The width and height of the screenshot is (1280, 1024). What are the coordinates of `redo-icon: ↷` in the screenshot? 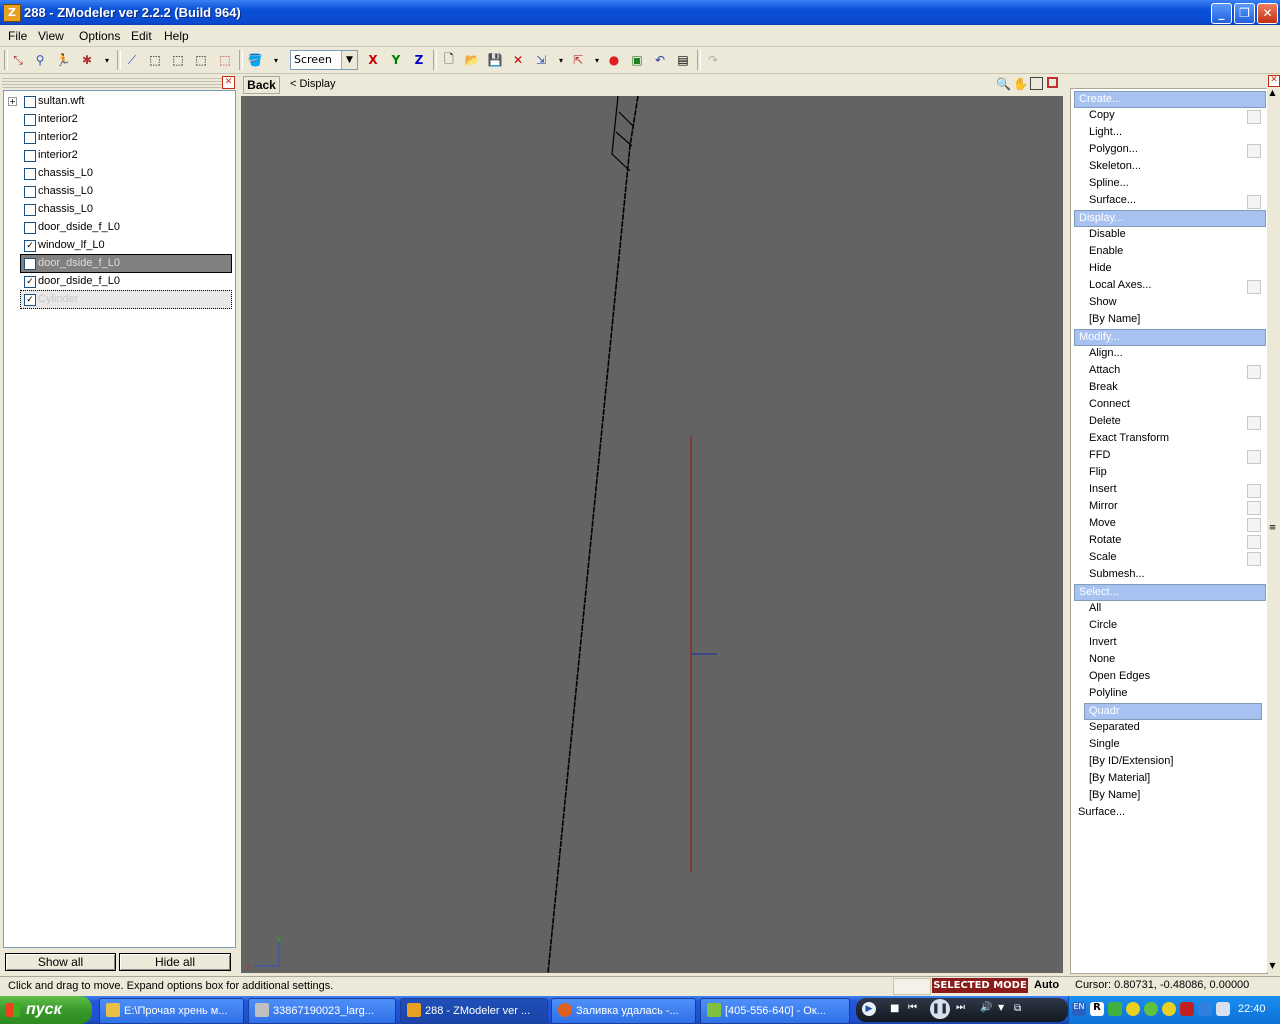 It's located at (713, 60).